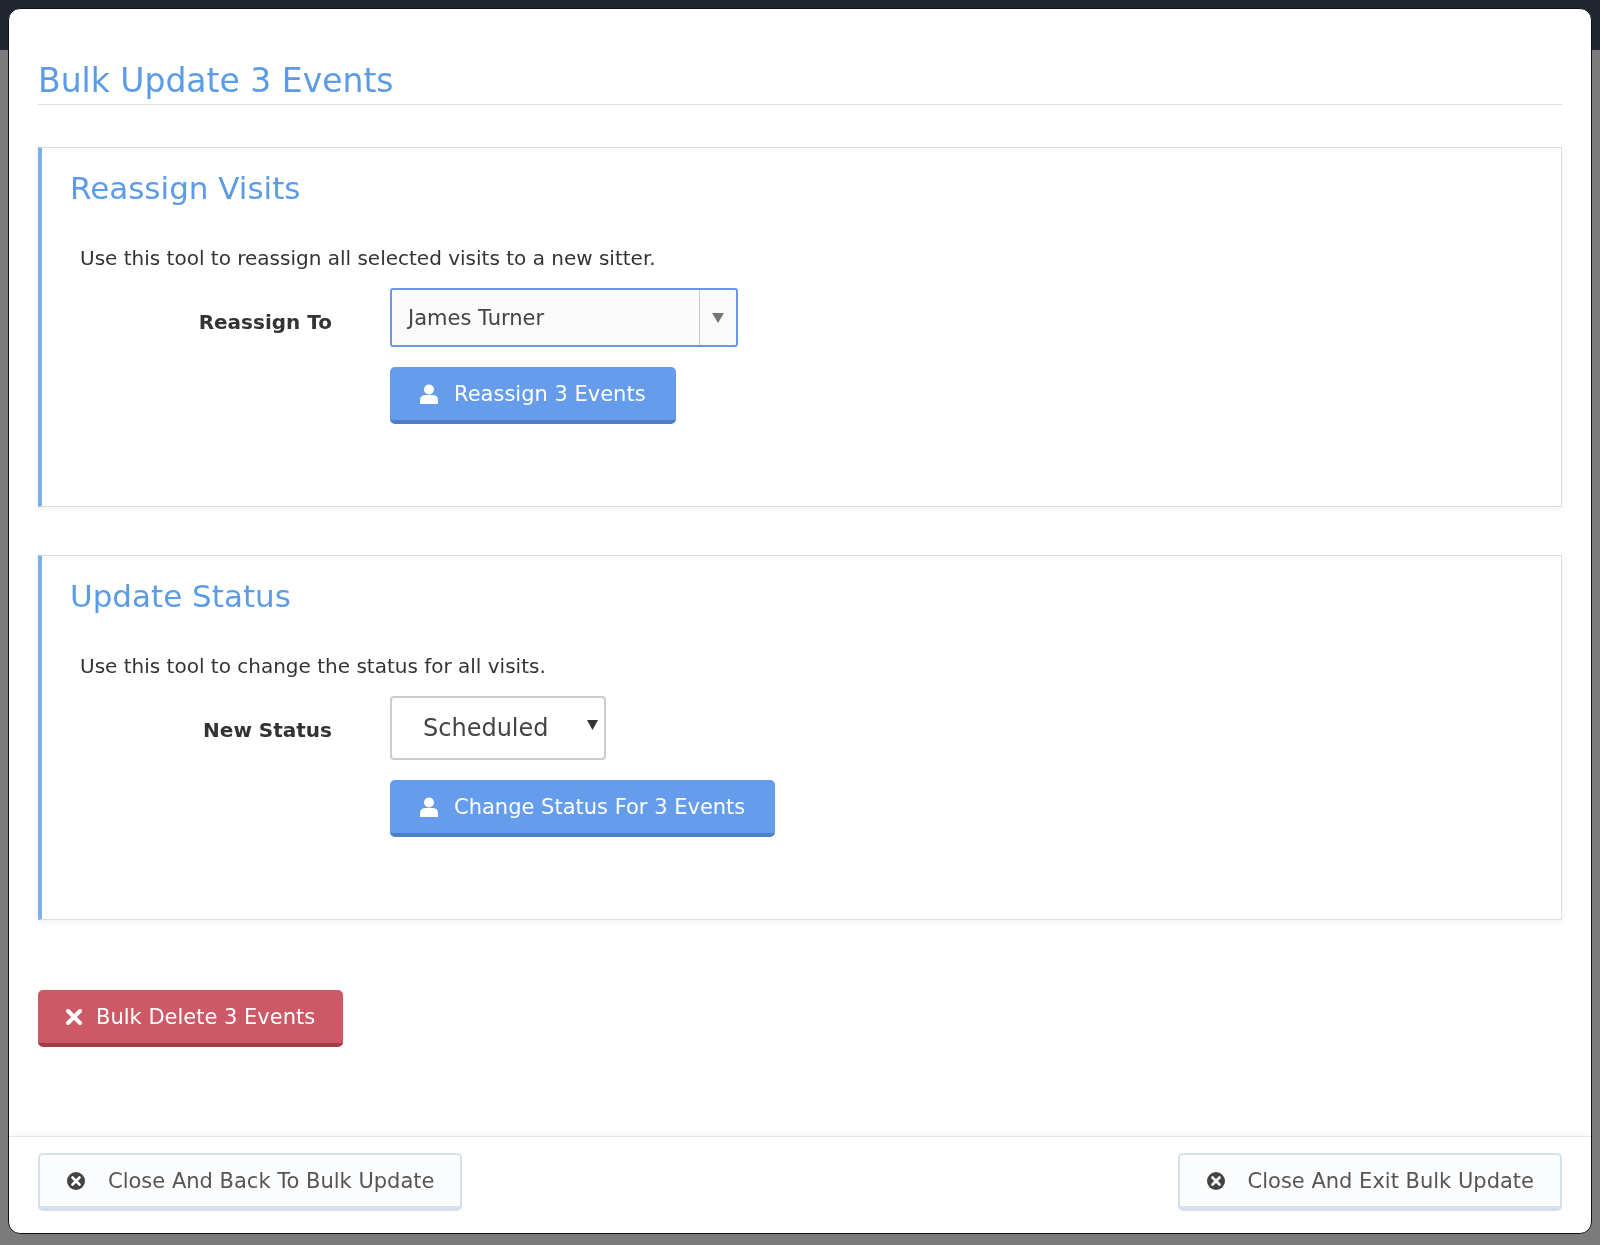 Image resolution: width=1600 pixels, height=1245 pixels. I want to click on x-icon, so click(74, 1016).